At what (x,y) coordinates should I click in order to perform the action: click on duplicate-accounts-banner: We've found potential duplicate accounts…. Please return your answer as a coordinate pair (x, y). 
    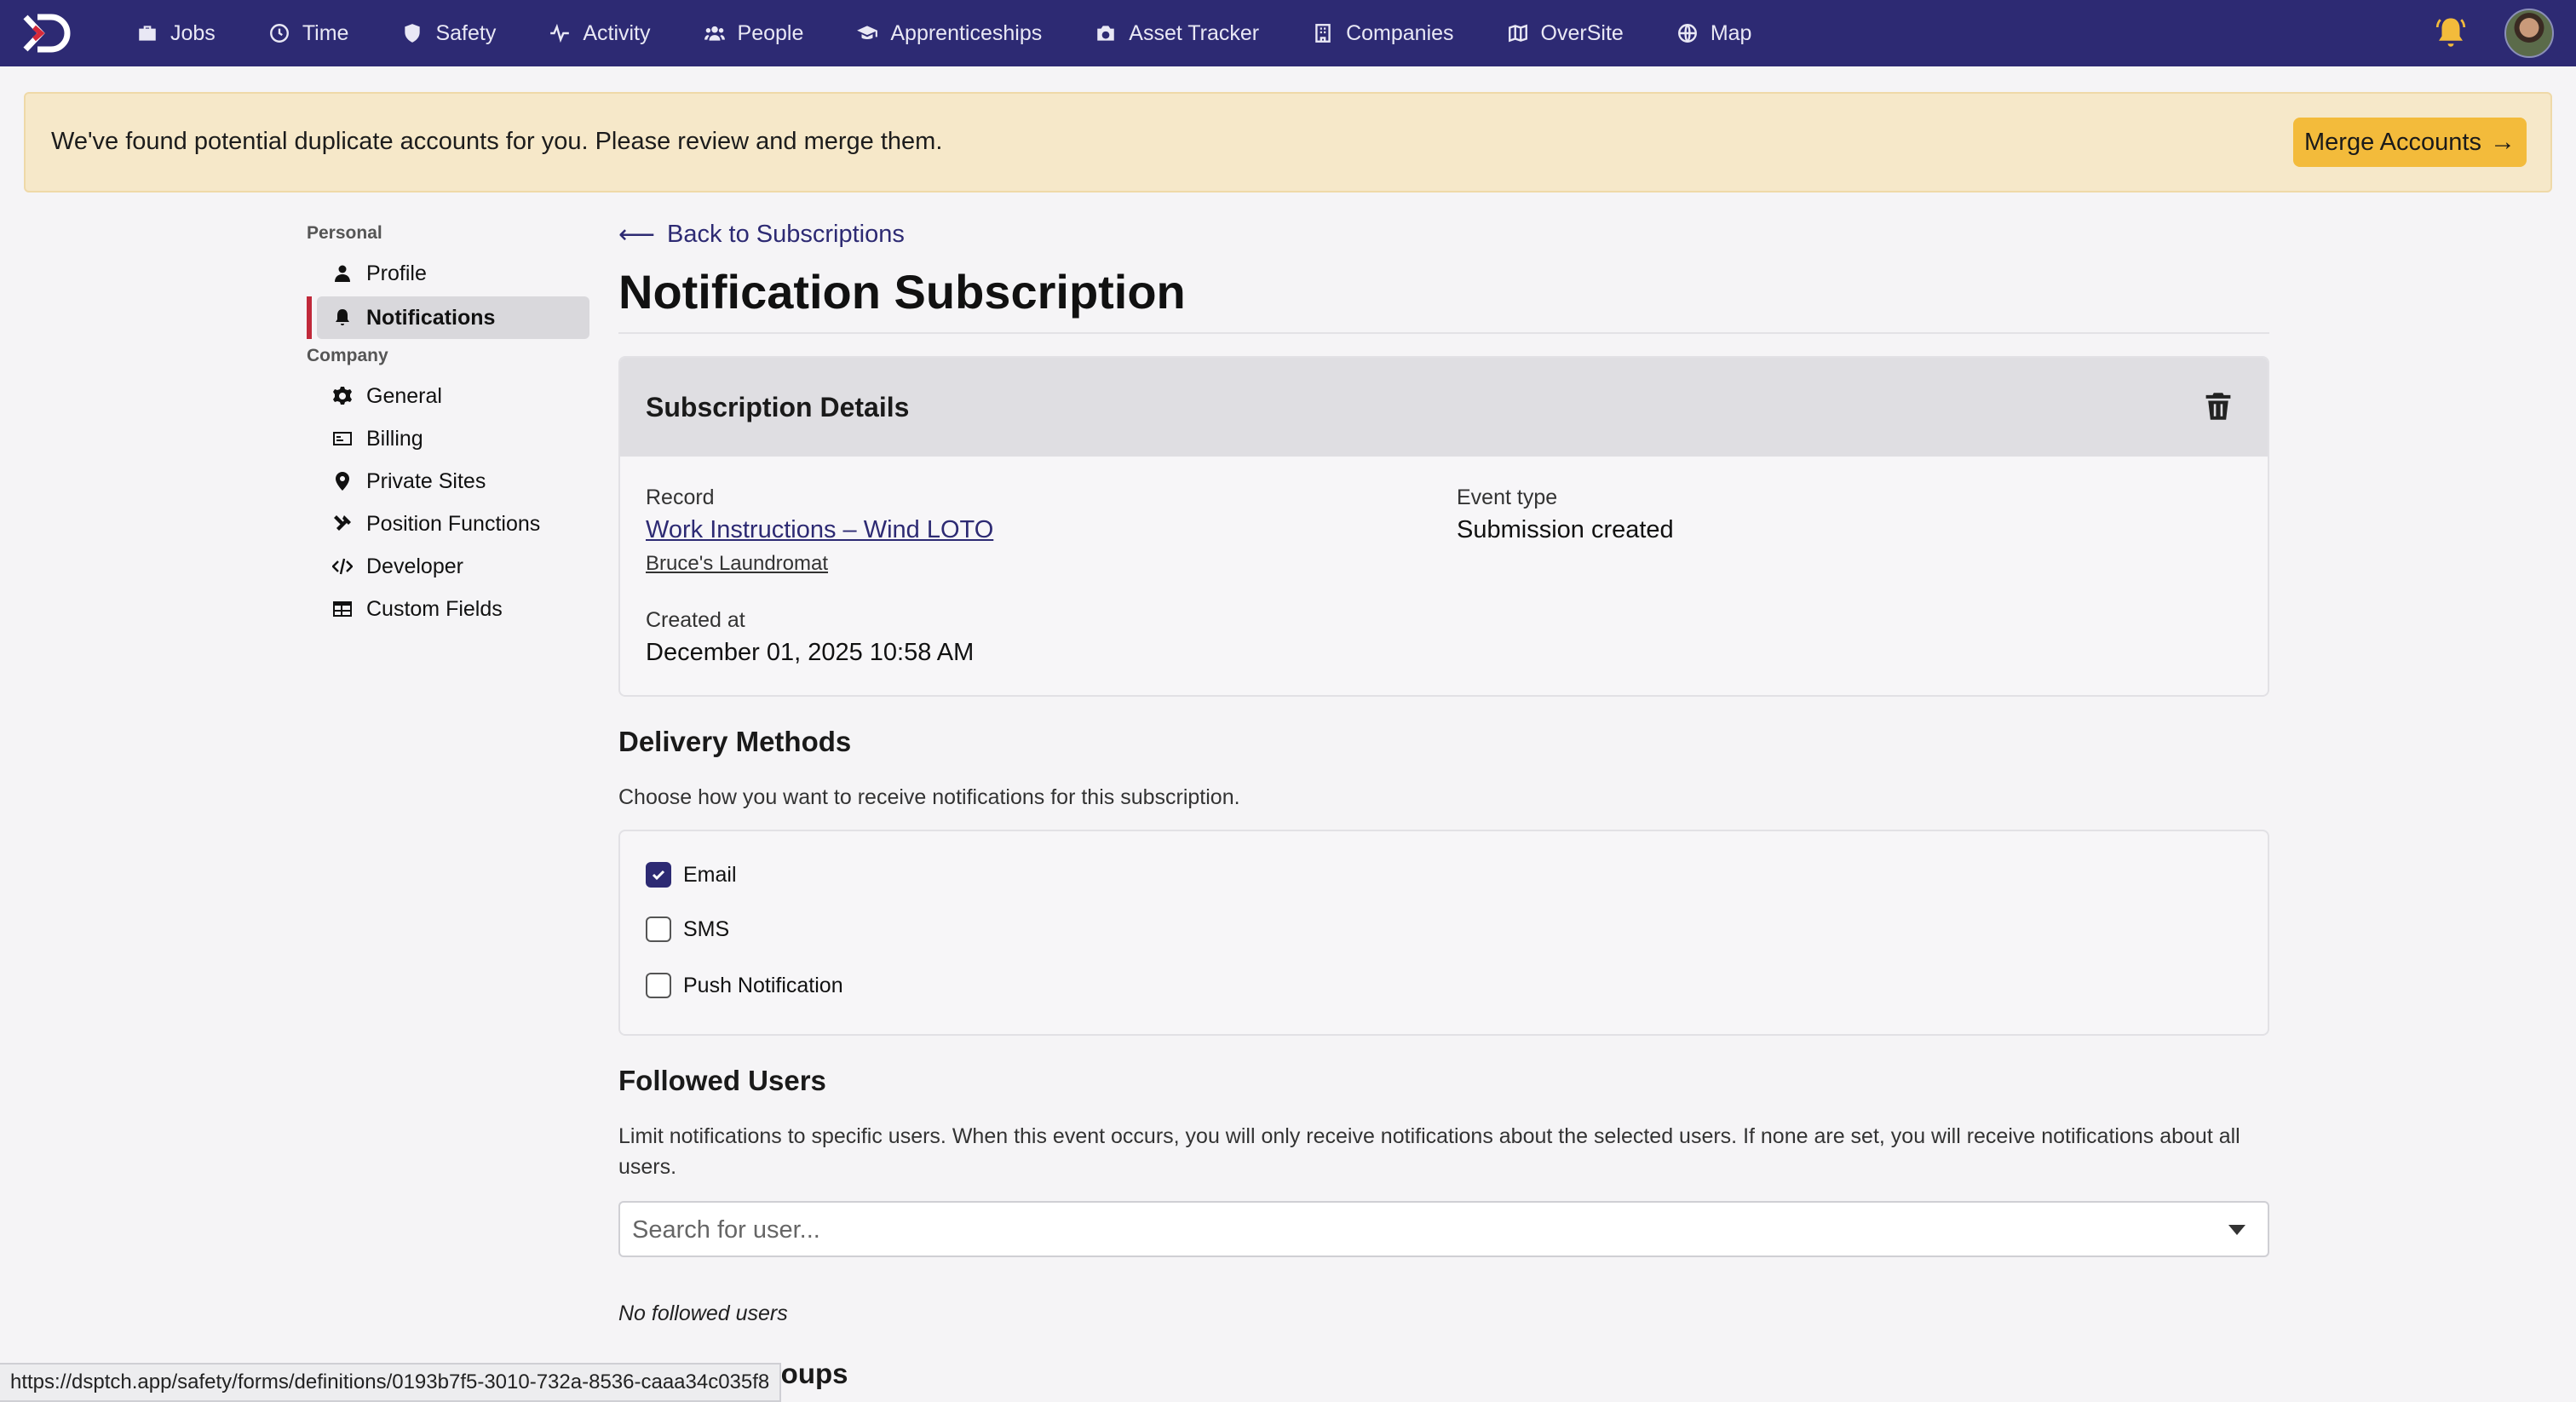
    Looking at the image, I should click on (1288, 142).